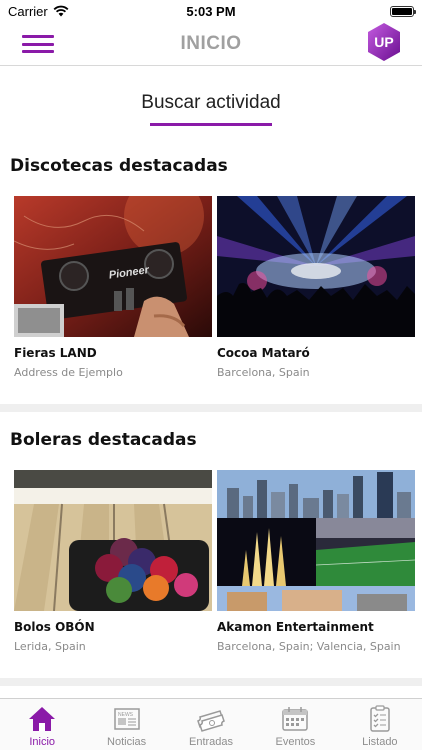 The height and width of the screenshot is (750, 422). I want to click on tab-listado: Listado, so click(380, 724).